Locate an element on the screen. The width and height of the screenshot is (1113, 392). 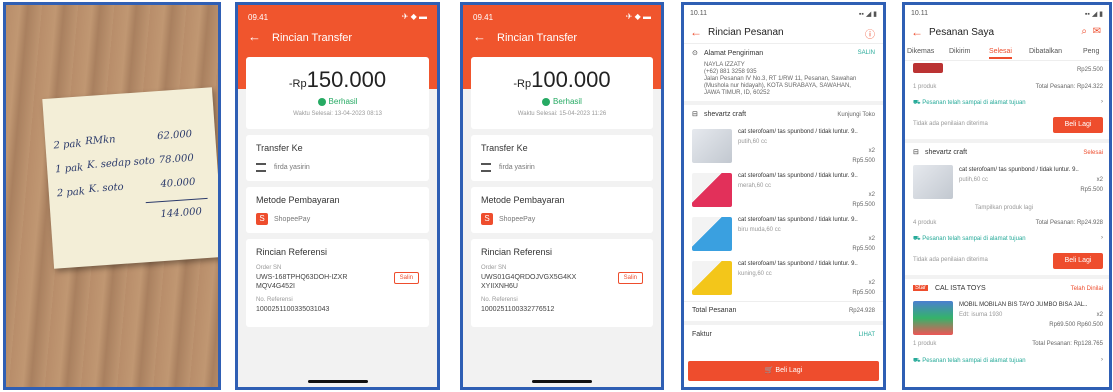
product-variant: putih,60 cc is located at coordinates (753, 142).